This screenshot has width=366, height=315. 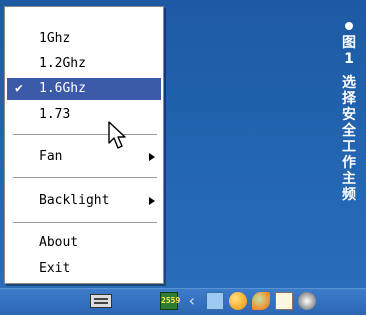 I want to click on menu-item-backlight: Backlight, so click(x=84, y=201).